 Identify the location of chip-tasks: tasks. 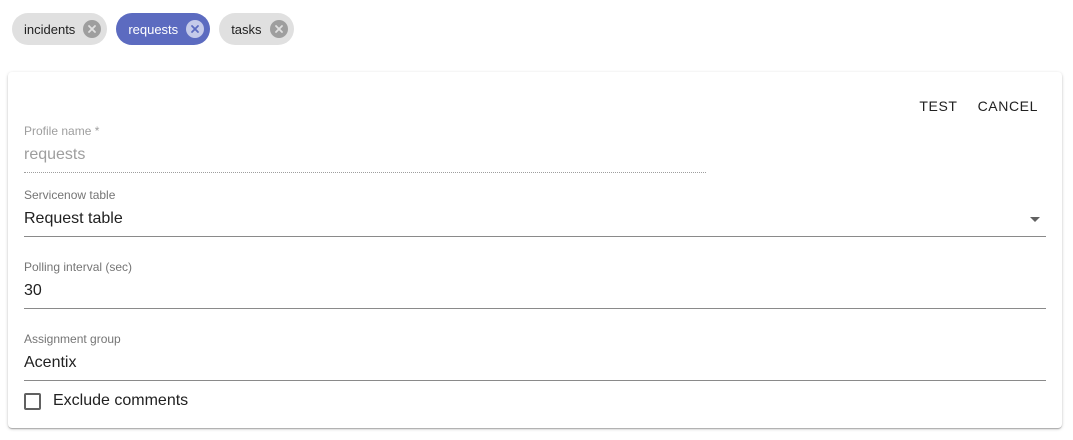
(256, 29).